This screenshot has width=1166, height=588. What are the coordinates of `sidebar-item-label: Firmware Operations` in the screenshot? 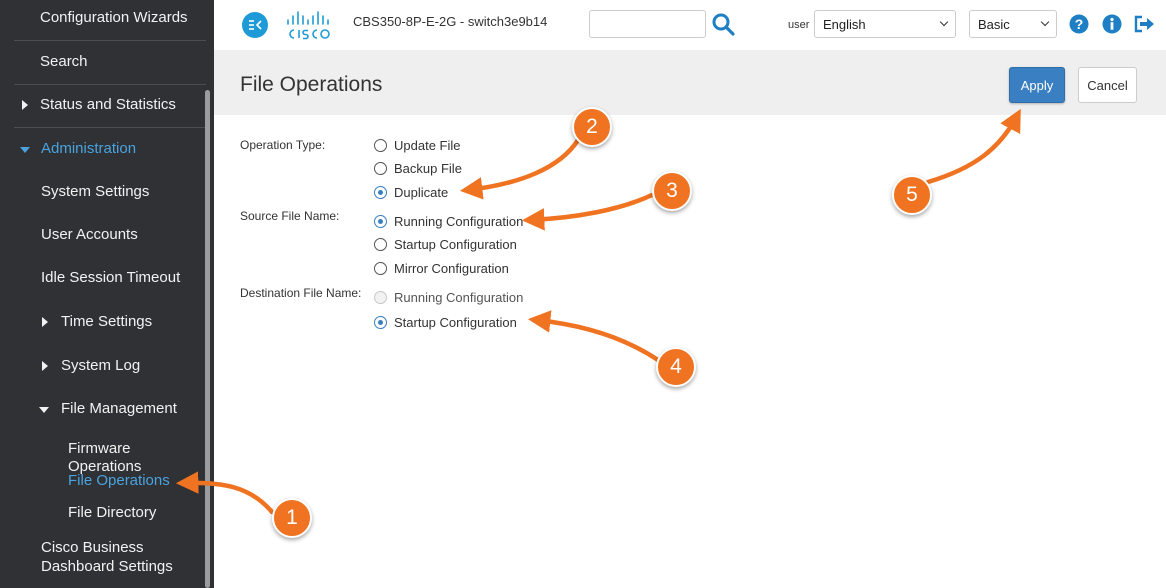 It's located at (105, 457).